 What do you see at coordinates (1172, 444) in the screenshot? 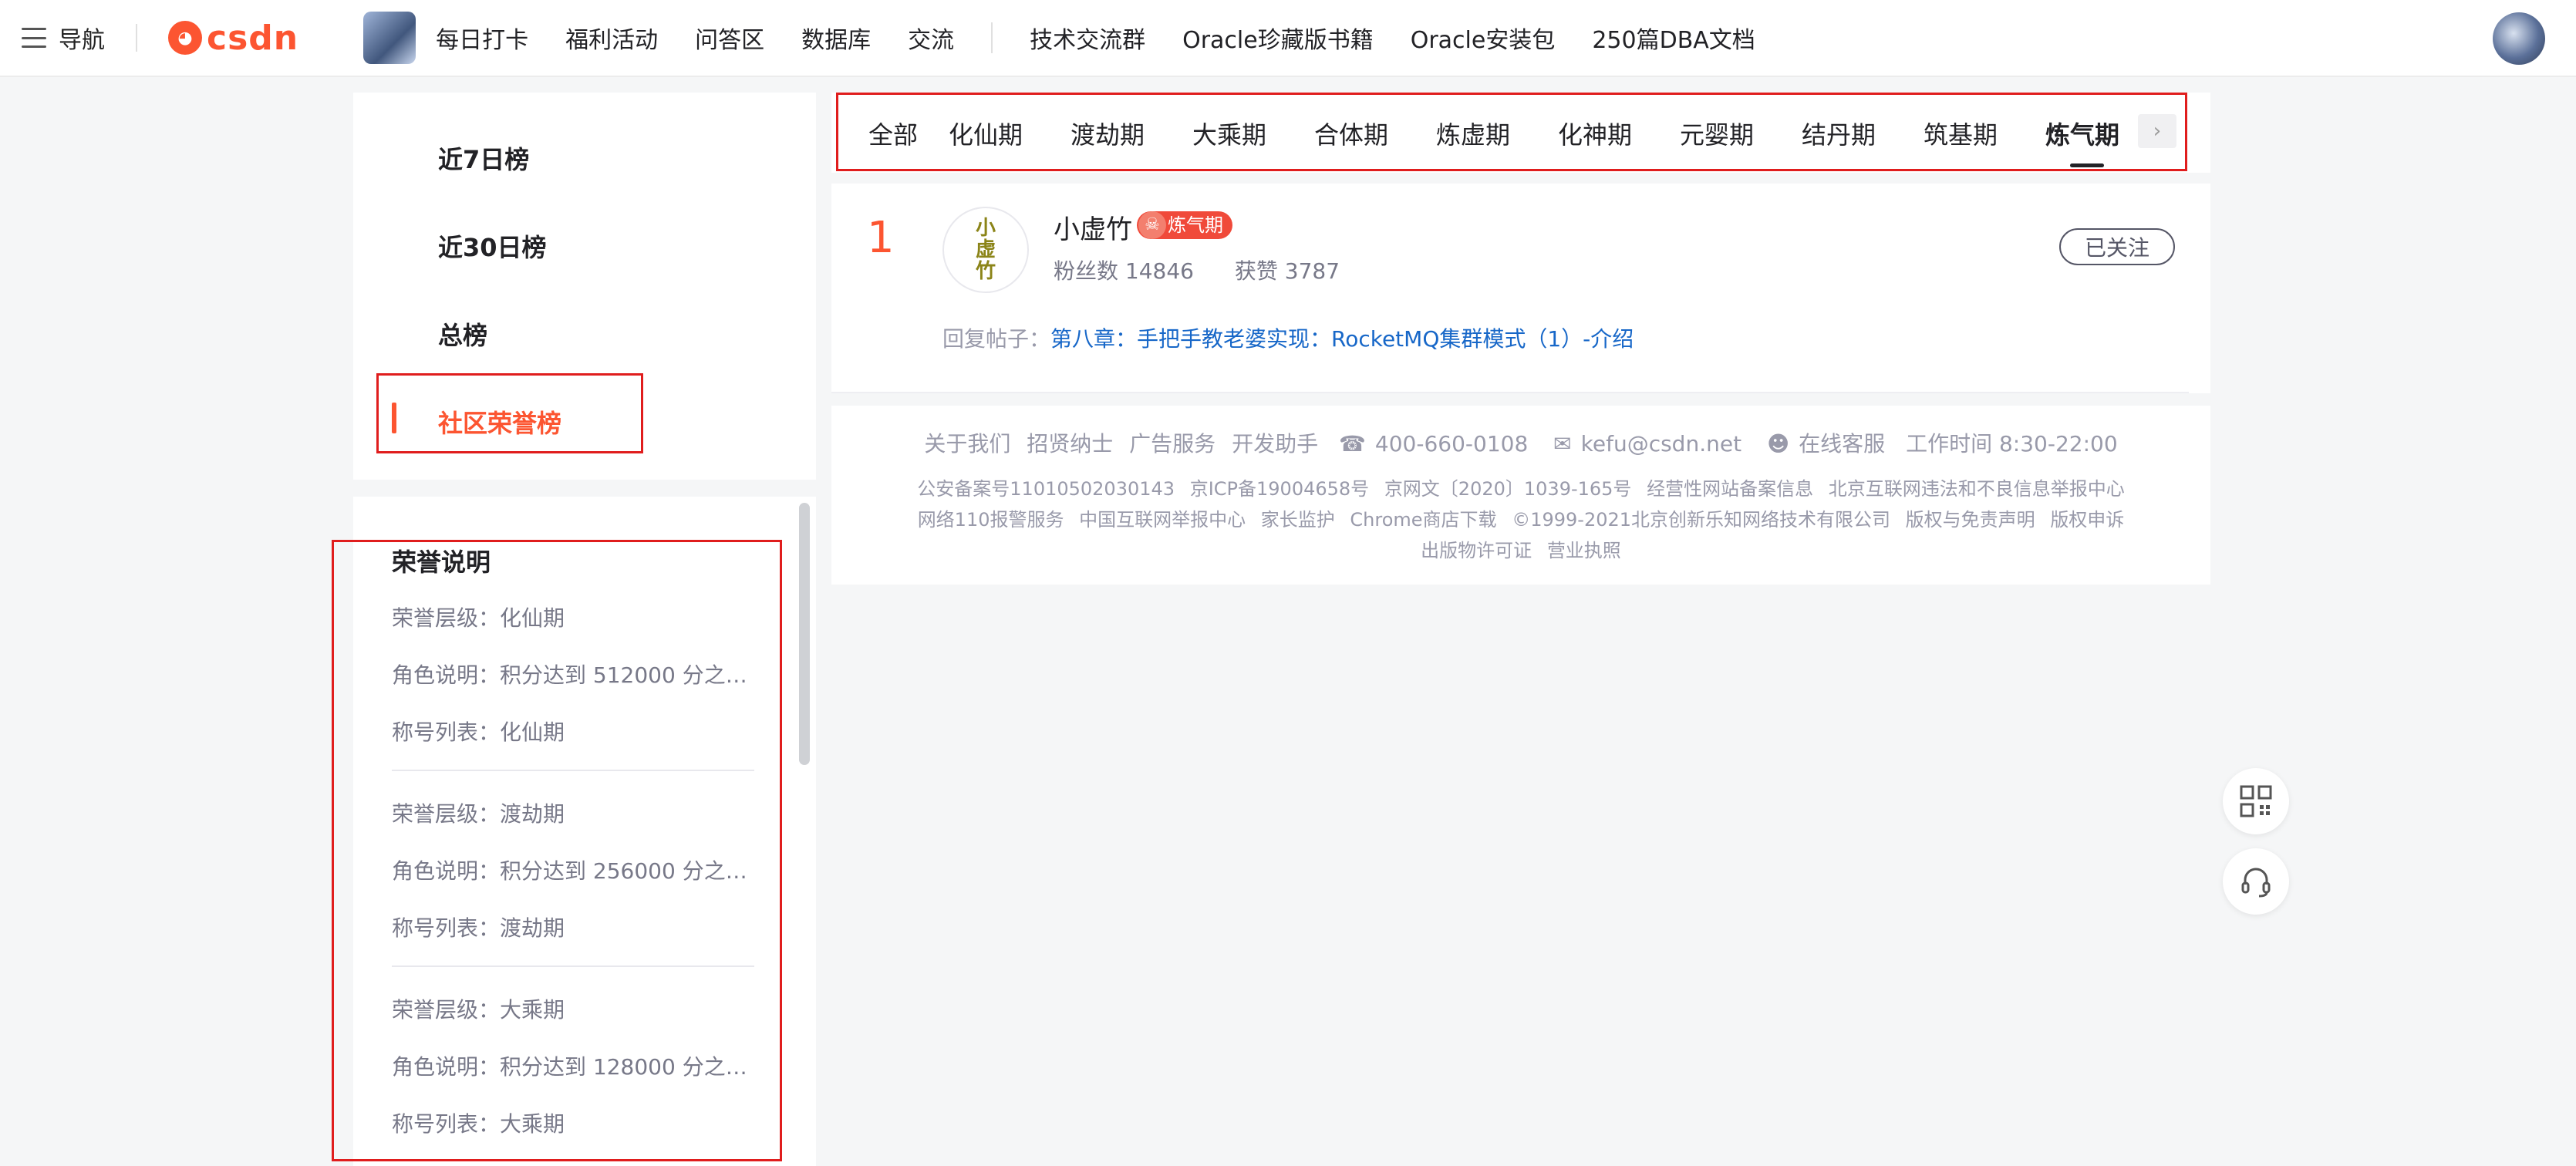
I see `footer-link-ads: 广告服务` at bounding box center [1172, 444].